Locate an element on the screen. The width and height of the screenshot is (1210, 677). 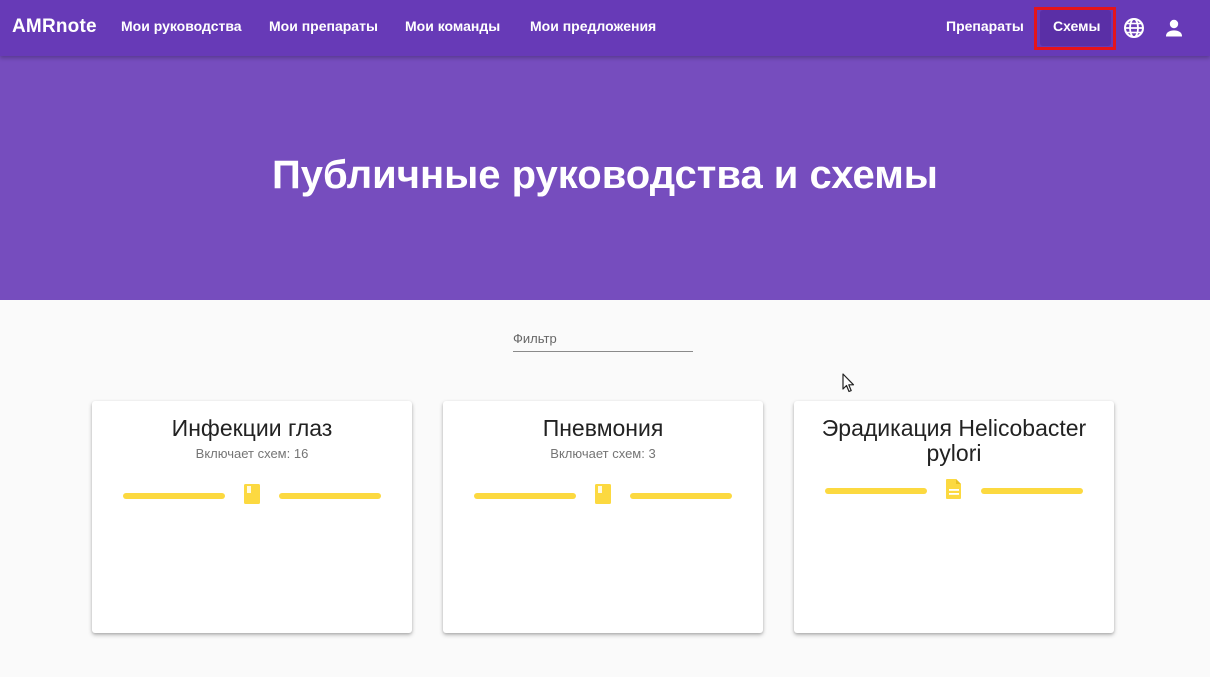
page-title: Публичные руководства и схемы is located at coordinates (605, 175).